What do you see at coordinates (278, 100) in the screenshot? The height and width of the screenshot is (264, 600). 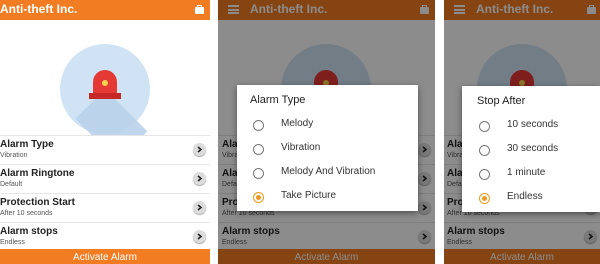 I see `dialog-title: Alarm Type` at bounding box center [278, 100].